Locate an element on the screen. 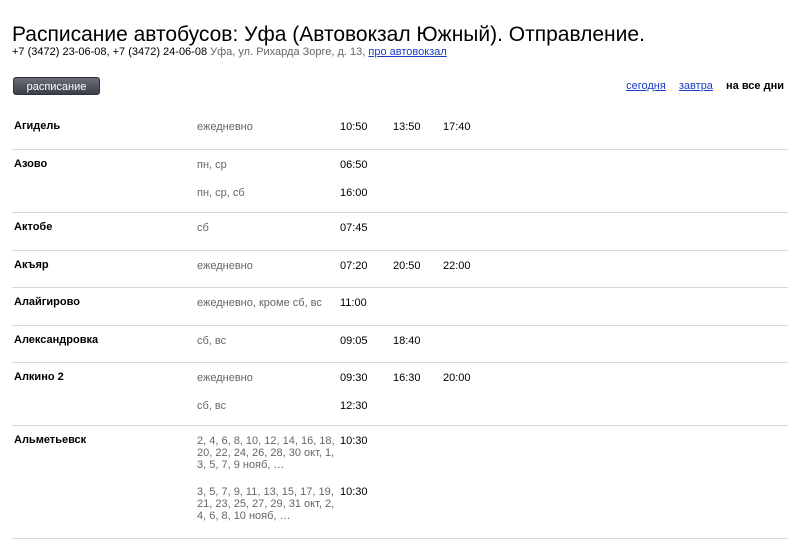 The width and height of the screenshot is (800, 539). departure-time: 18:40 is located at coordinates (407, 341).